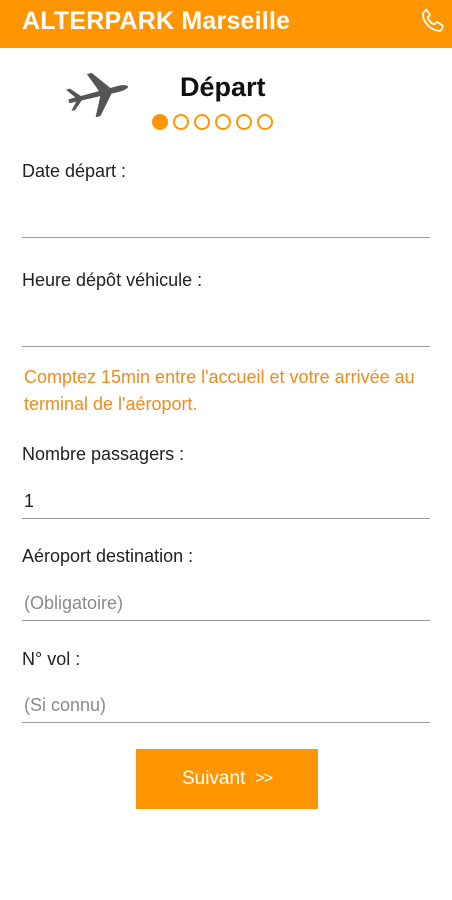 The image size is (452, 900). What do you see at coordinates (226, 685) in the screenshot?
I see `flight-field: N° vol :` at bounding box center [226, 685].